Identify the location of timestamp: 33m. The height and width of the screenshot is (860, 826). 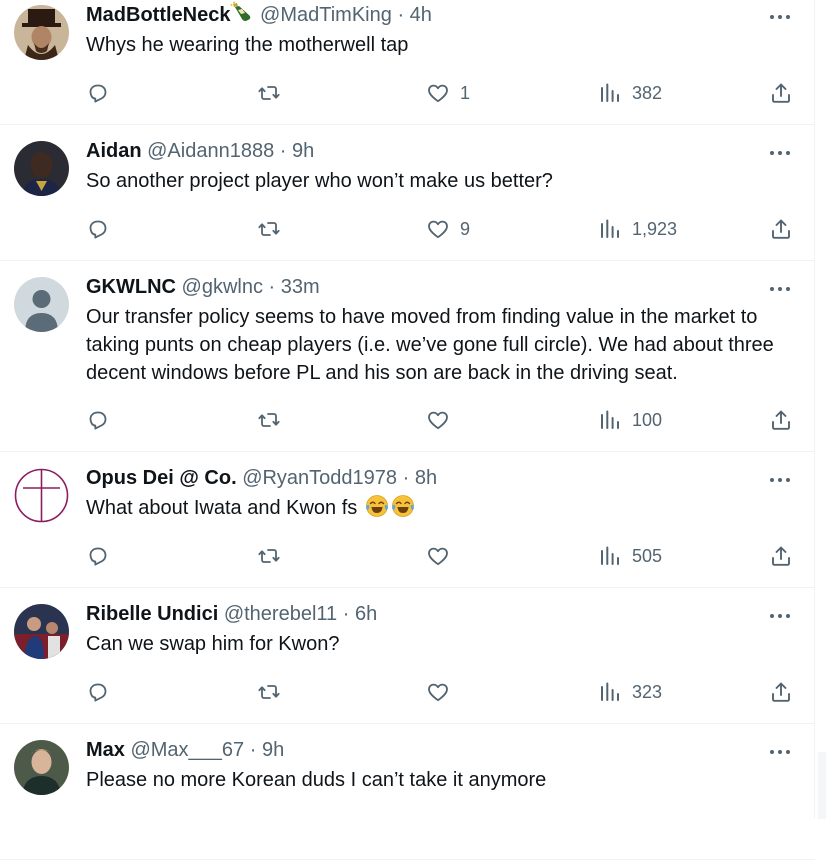
(300, 287).